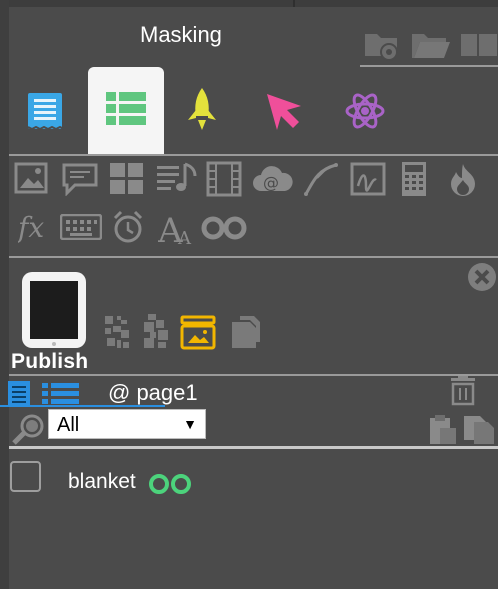 This screenshot has width=498, height=589. I want to click on copy-icon, so click(479, 430).